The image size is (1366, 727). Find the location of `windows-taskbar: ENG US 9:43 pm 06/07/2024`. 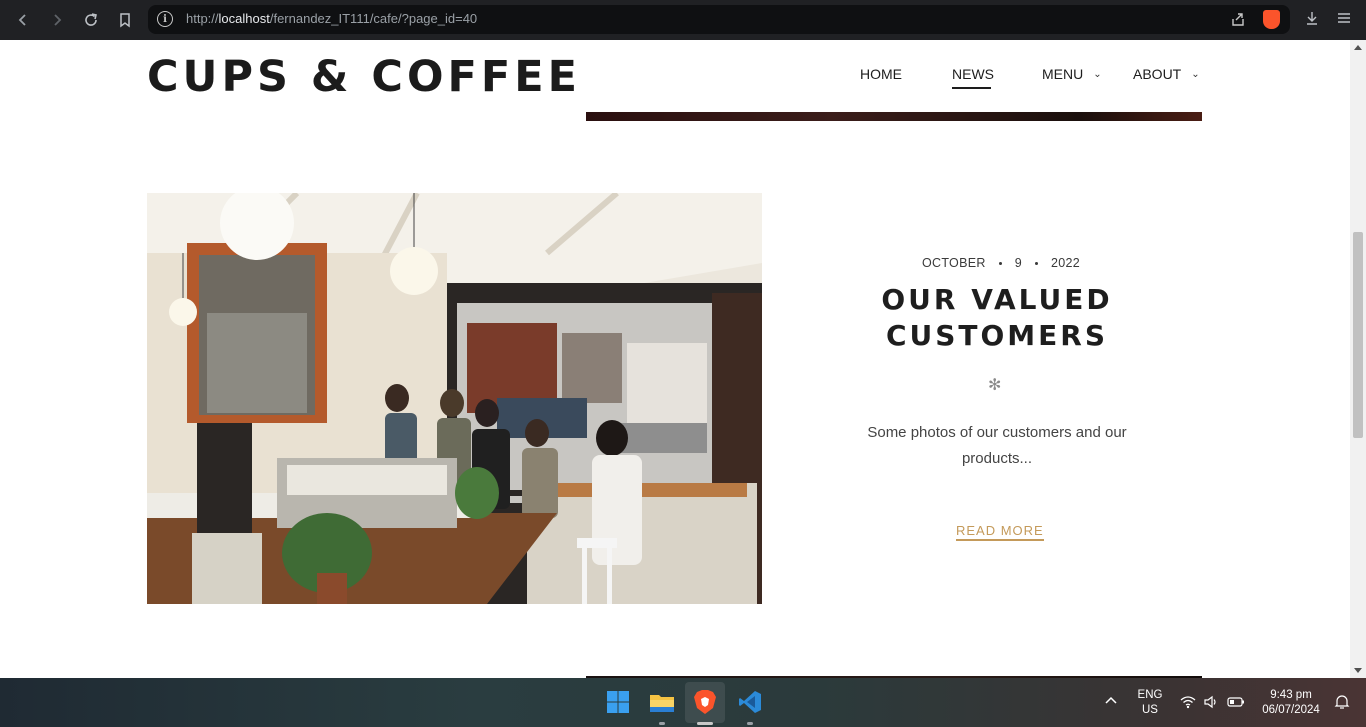

windows-taskbar: ENG US 9:43 pm 06/07/2024 is located at coordinates (683, 702).